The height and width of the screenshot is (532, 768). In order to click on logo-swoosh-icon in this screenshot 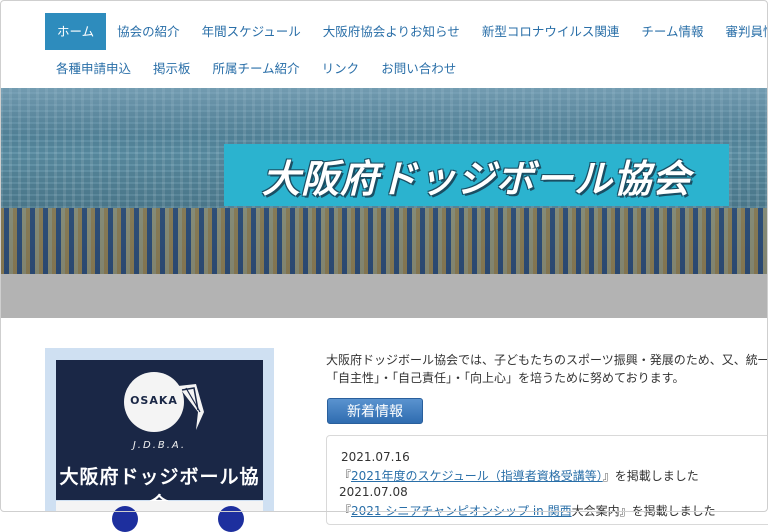, I will do `click(191, 407)`.